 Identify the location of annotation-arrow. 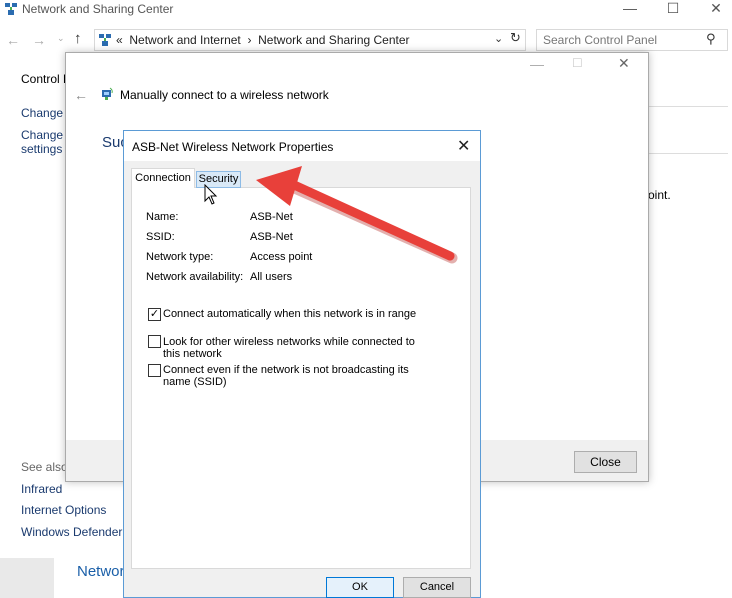
(357, 215).